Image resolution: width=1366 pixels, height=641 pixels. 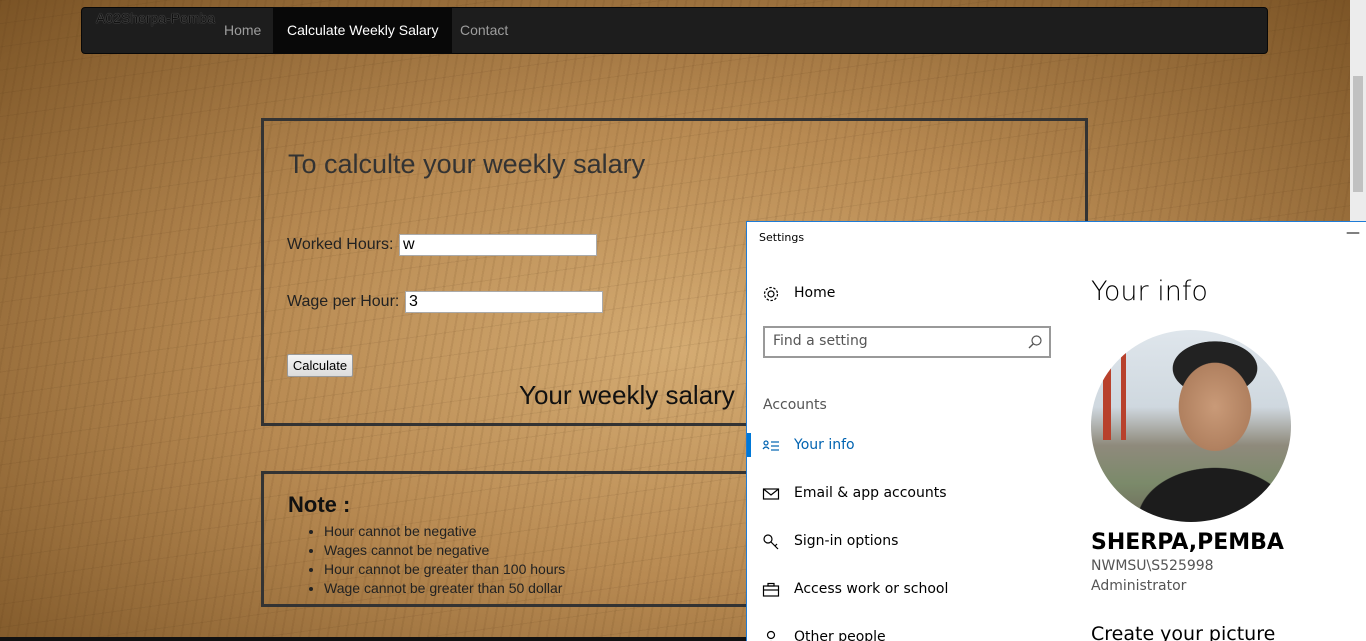 What do you see at coordinates (907, 294) in the screenshot?
I see `settings-home-link: Home` at bounding box center [907, 294].